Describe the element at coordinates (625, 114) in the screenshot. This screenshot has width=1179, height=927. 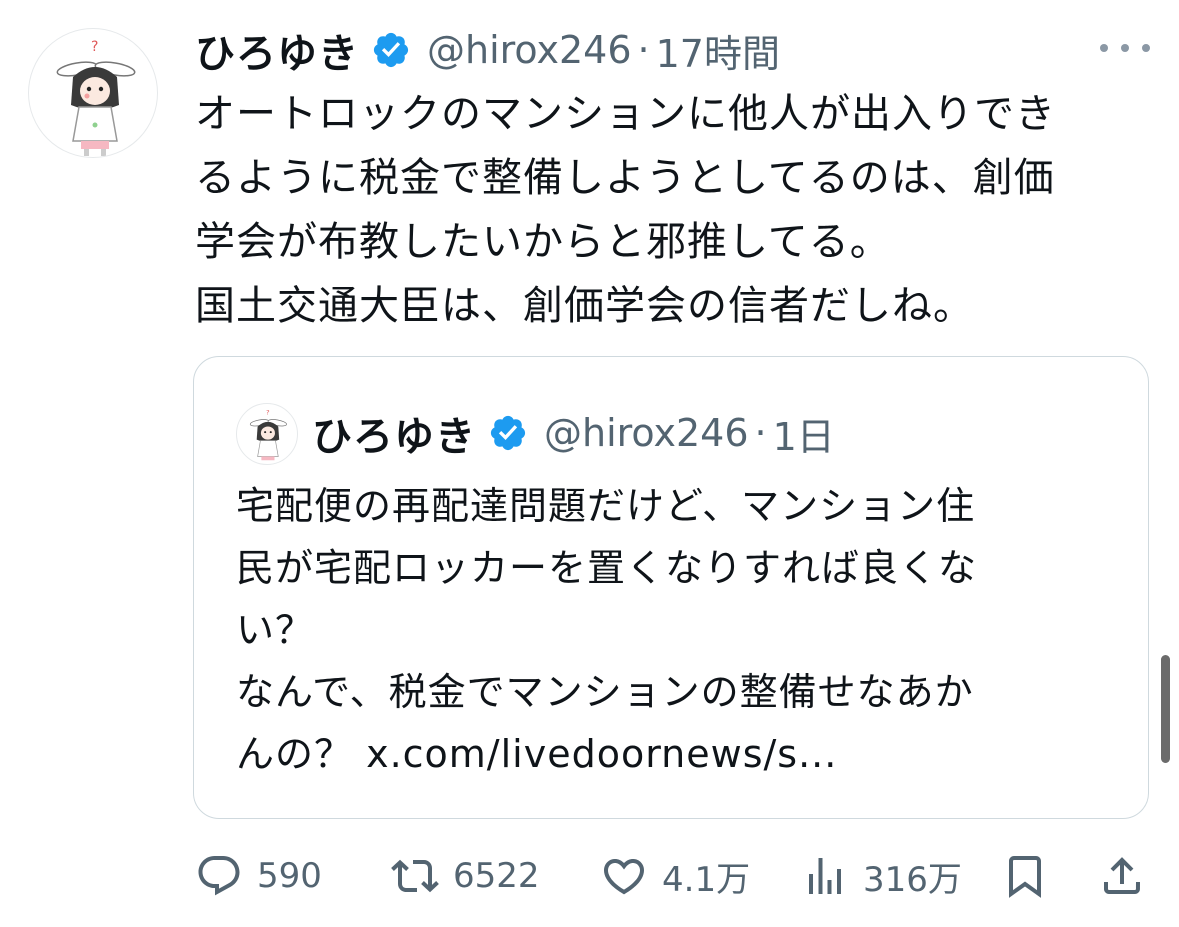
I see `tweet-text-line: オートロックのマンションに他人が出入りでき` at that location.